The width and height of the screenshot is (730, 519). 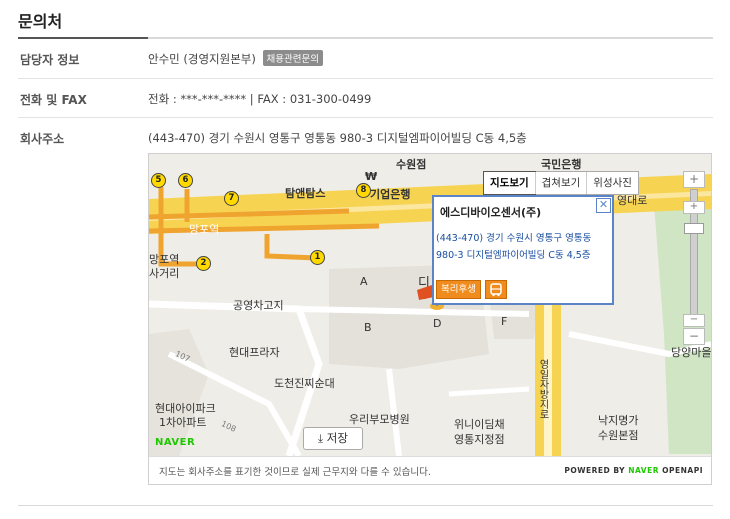 I want to click on map-label-A: A, so click(x=364, y=281).